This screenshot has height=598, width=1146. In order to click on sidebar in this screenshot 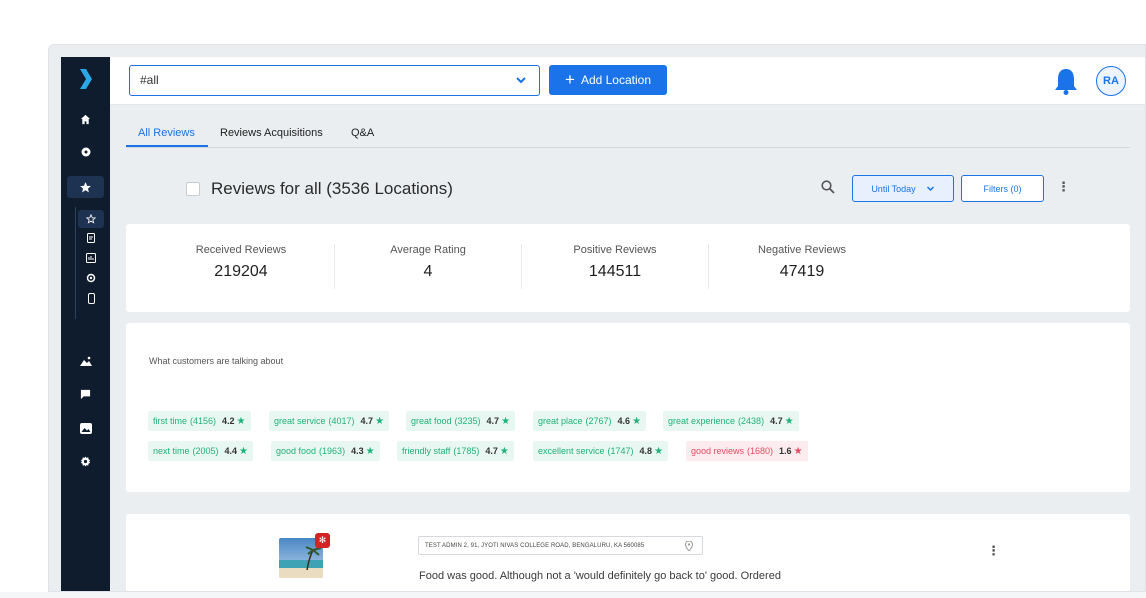, I will do `click(85, 324)`.